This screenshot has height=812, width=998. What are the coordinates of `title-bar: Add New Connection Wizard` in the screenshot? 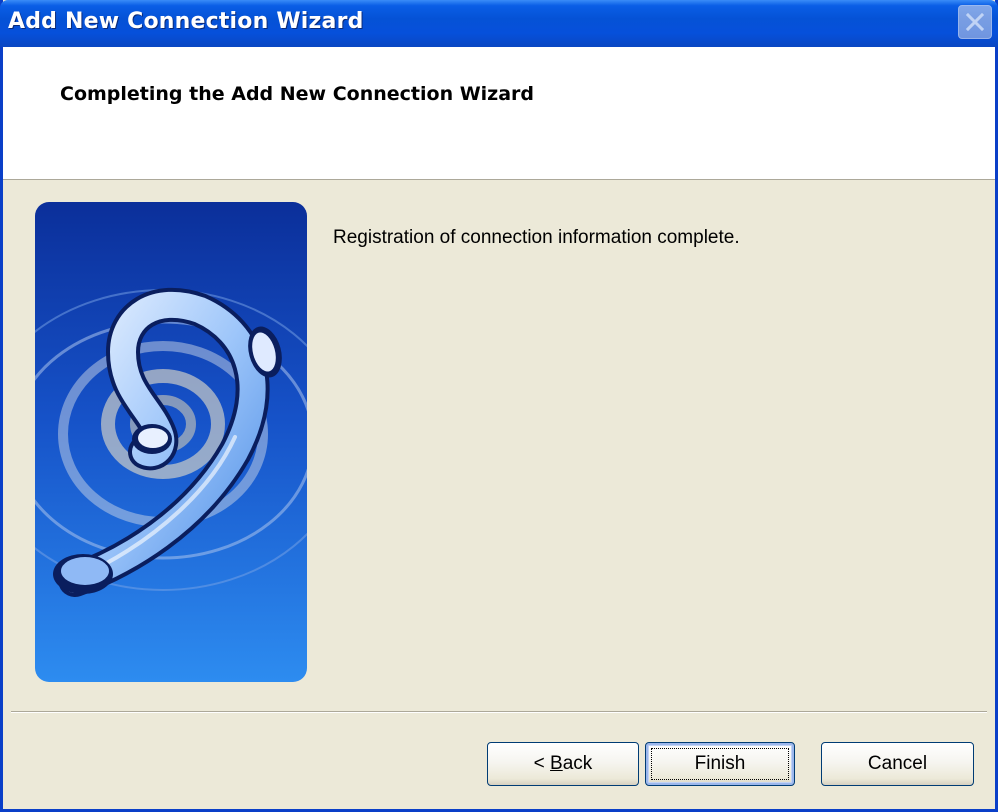 It's located at (499, 23).